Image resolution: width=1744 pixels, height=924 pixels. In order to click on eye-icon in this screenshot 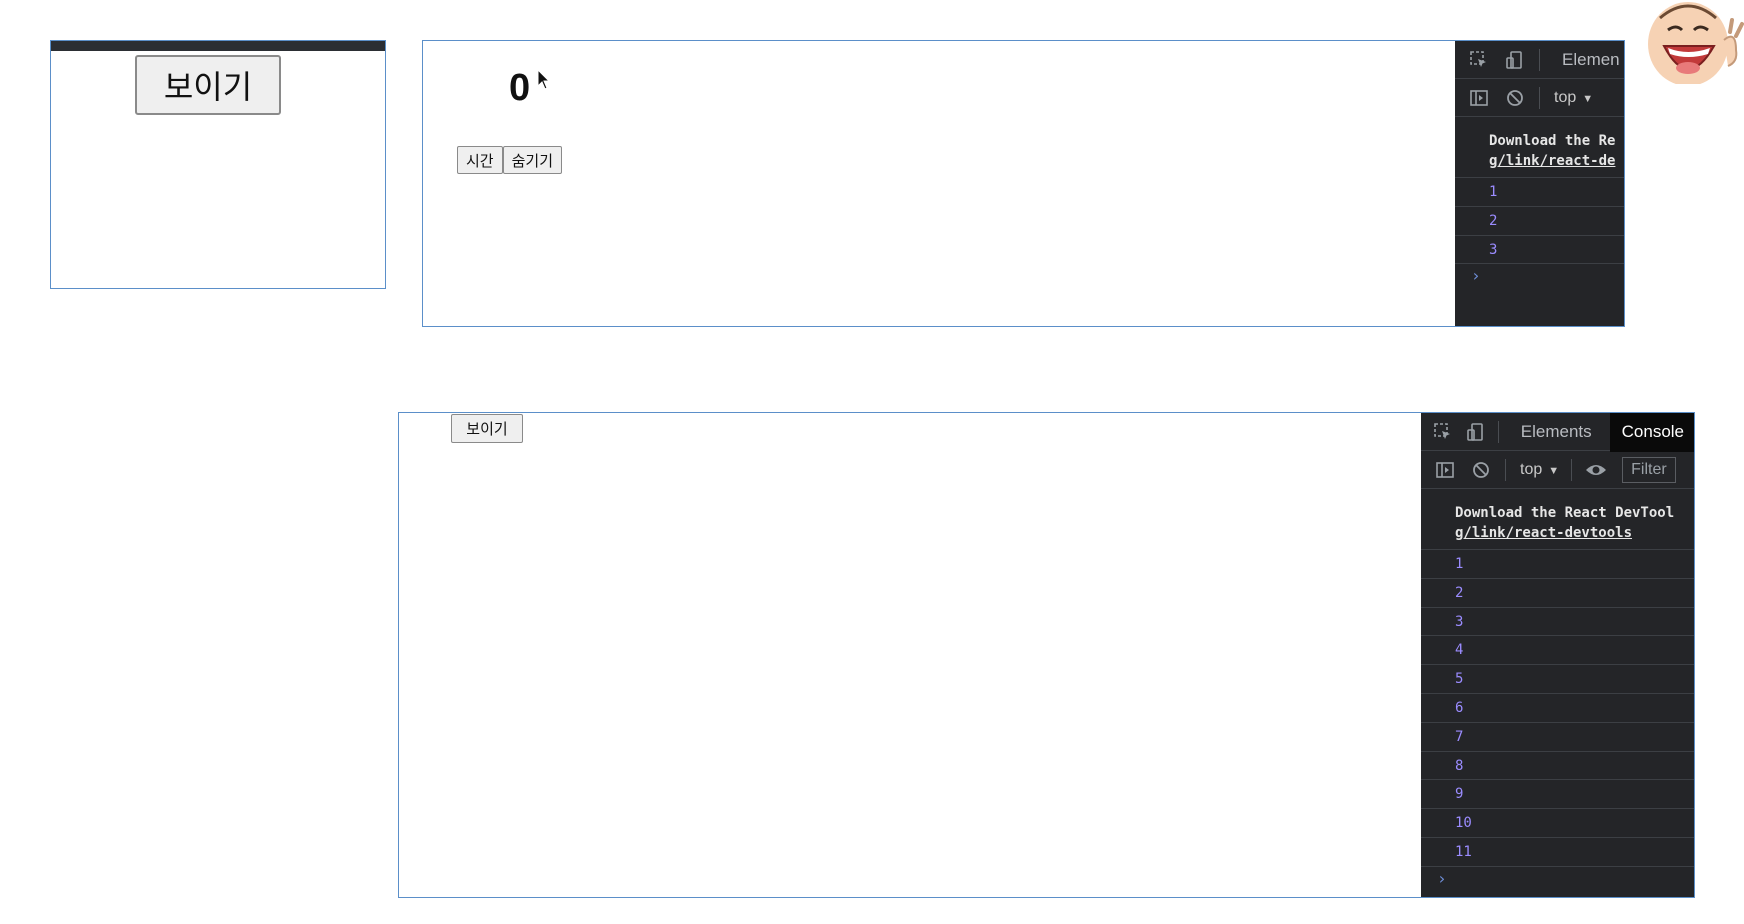, I will do `click(1596, 470)`.